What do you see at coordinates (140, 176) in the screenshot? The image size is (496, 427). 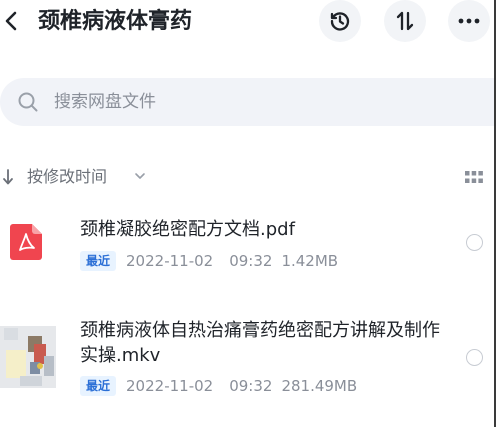 I see `chevron-down-icon` at bounding box center [140, 176].